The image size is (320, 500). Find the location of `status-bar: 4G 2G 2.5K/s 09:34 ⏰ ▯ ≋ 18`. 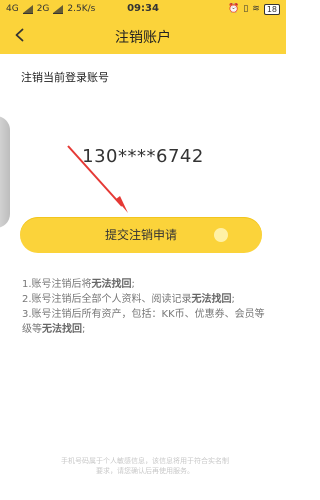

status-bar: 4G 2G 2.5K/s 09:34 ⏰ ▯ ≋ 18 is located at coordinates (143, 9).